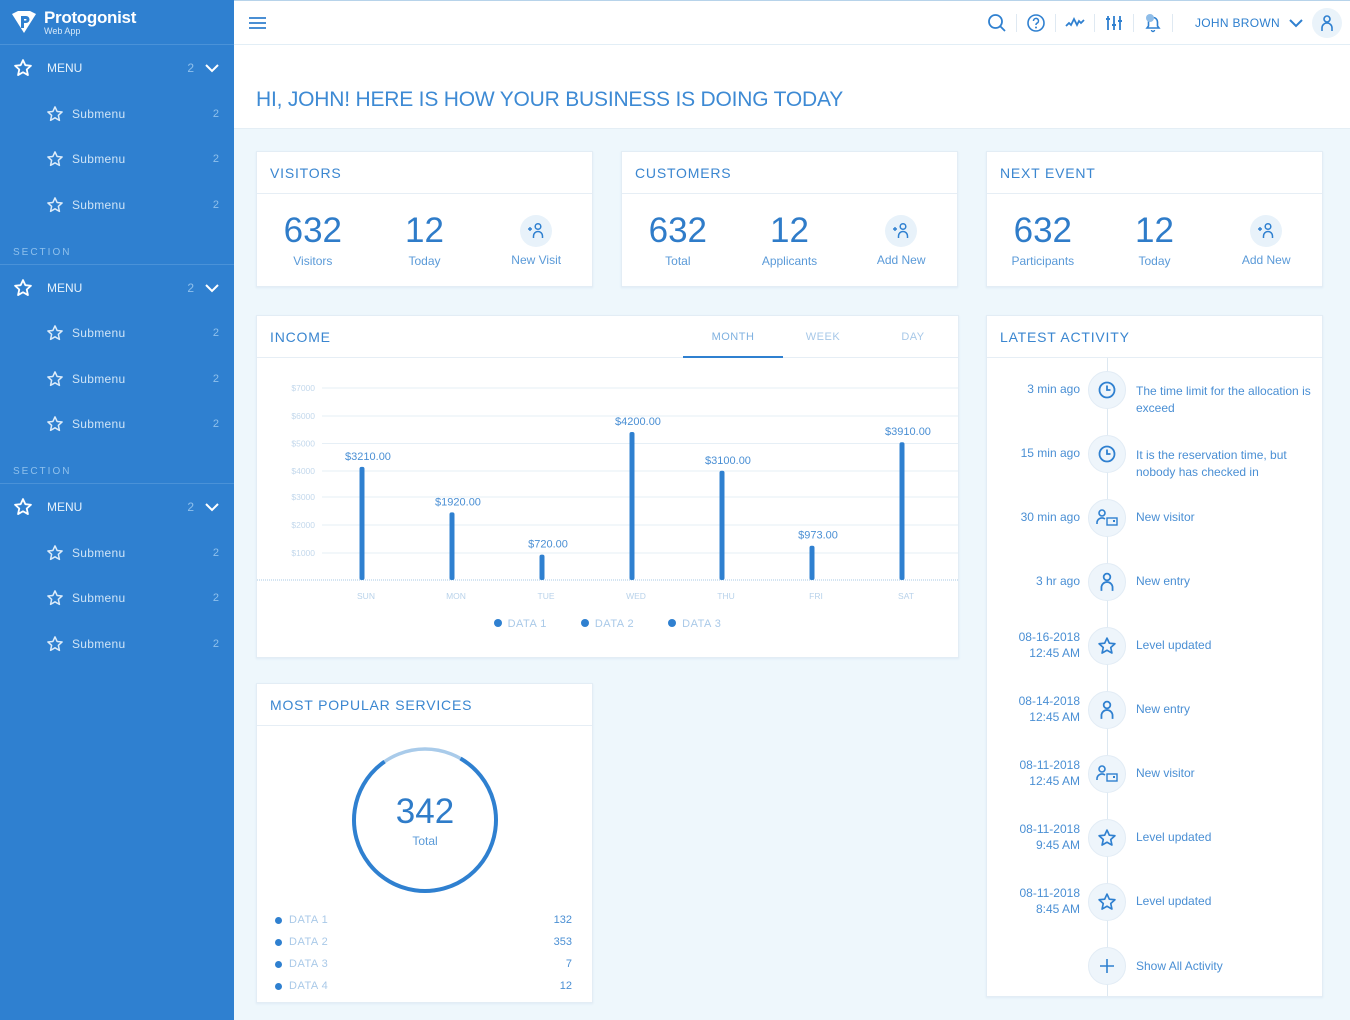 This screenshot has width=1350, height=1020. What do you see at coordinates (1179, 966) in the screenshot?
I see `show-all-activity-label: Show All Activity` at bounding box center [1179, 966].